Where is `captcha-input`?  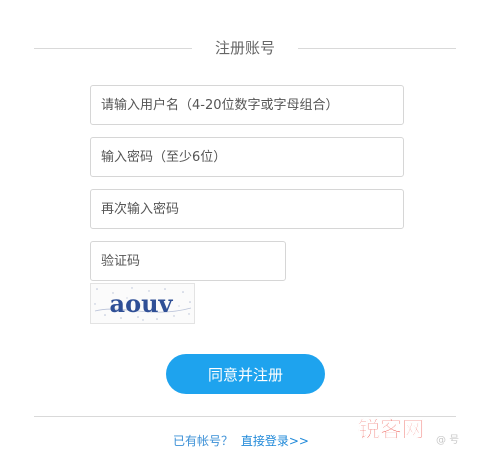 captcha-input is located at coordinates (188, 261).